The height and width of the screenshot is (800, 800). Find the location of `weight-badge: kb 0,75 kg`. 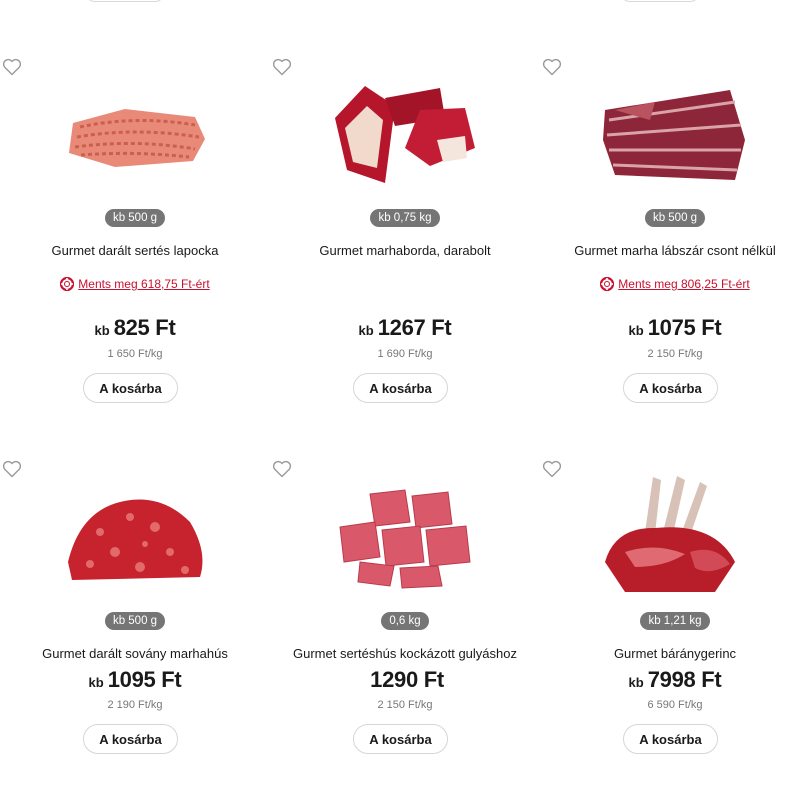

weight-badge: kb 0,75 kg is located at coordinates (405, 217).